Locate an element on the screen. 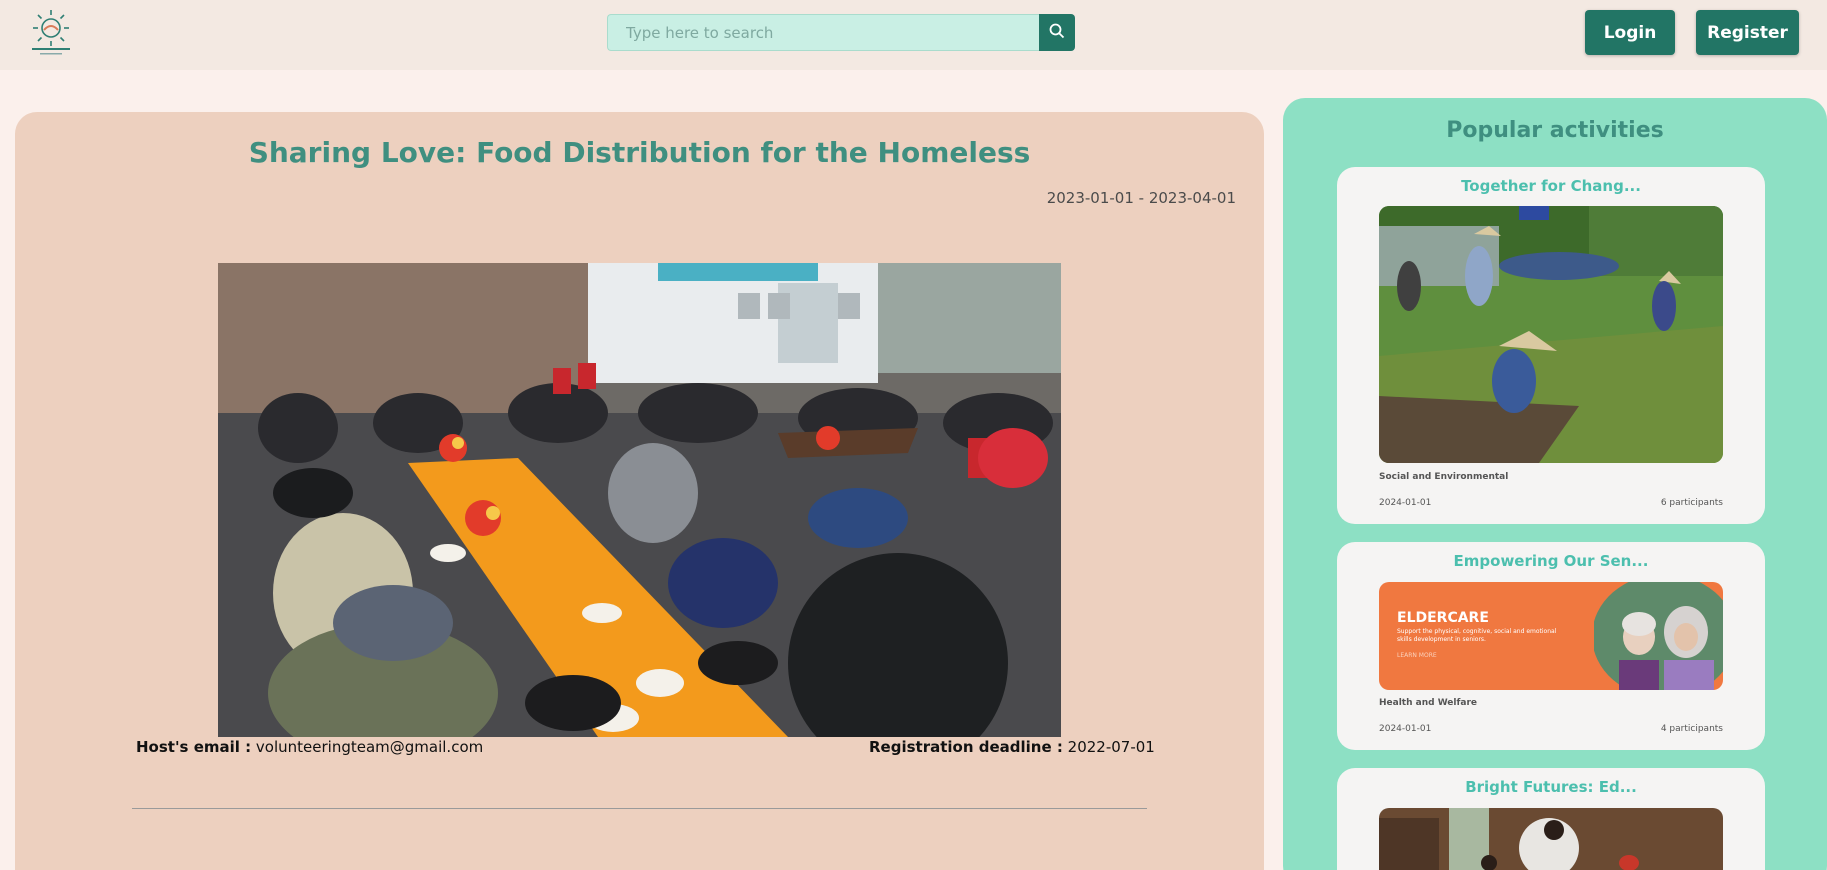 The width and height of the screenshot is (1827, 870). activity-card-participants: 4 participants is located at coordinates (1691, 729).